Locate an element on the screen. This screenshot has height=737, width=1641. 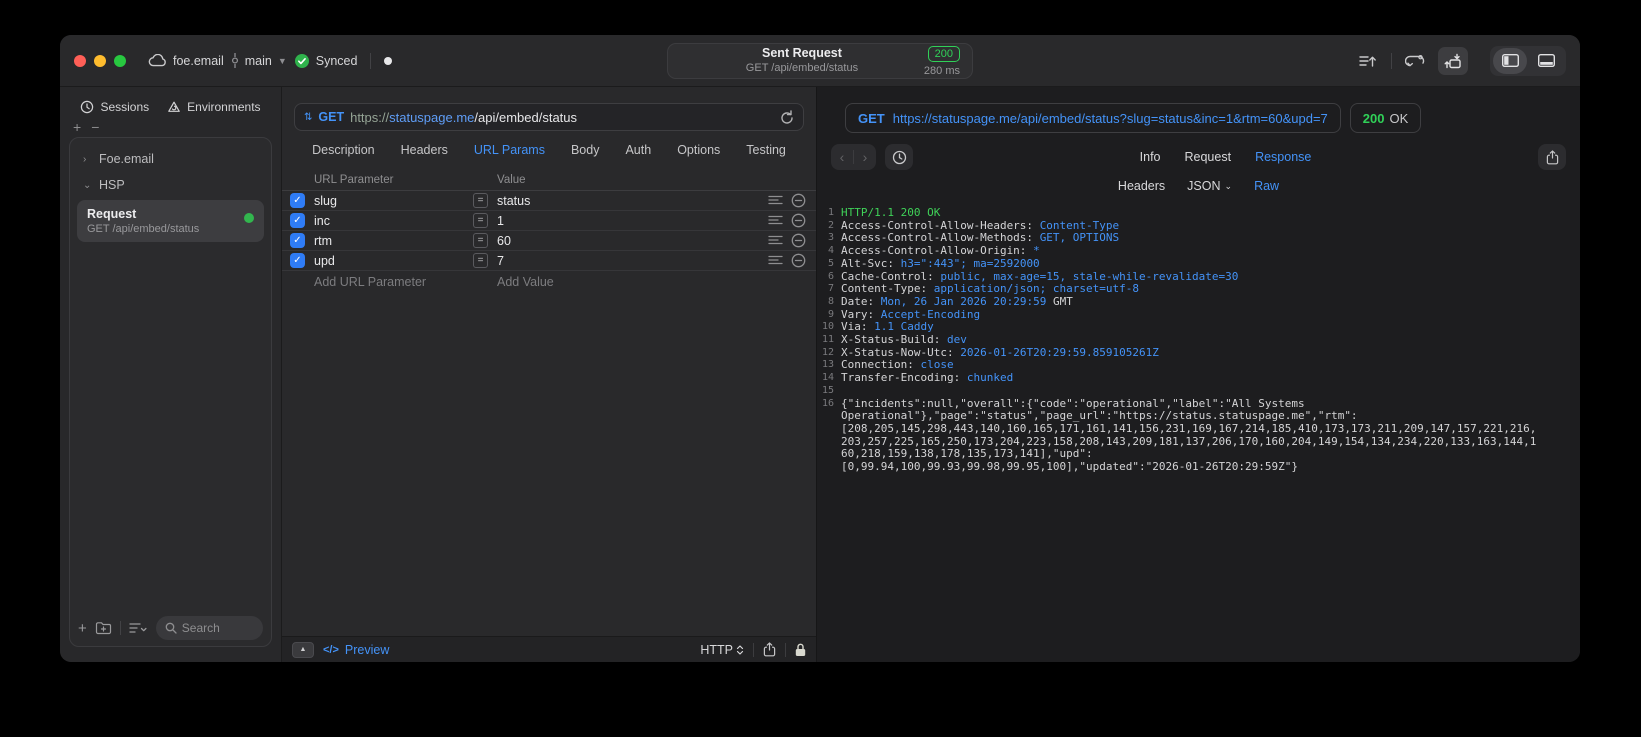
tree-group-hsp: ⌄ HSP is located at coordinates (170, 185).